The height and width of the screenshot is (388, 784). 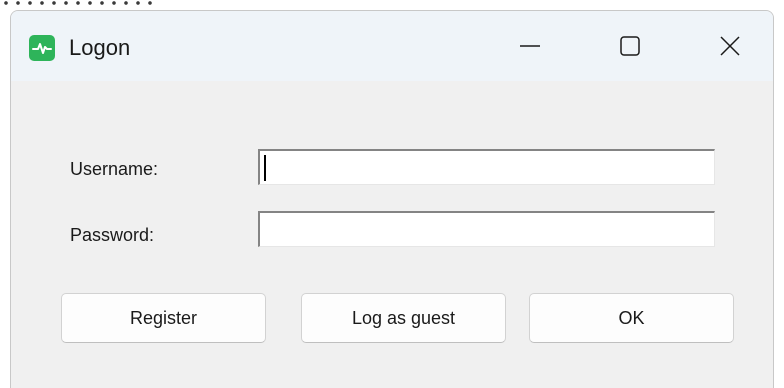 I want to click on username-label: Username:, so click(x=114, y=169).